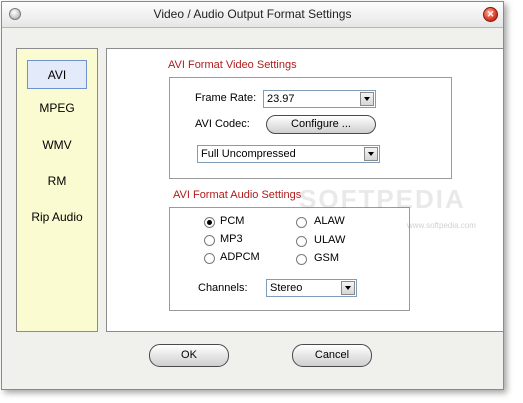 This screenshot has width=523, height=403. I want to click on audio-section-title: AVI Format Audio Settings, so click(237, 195).